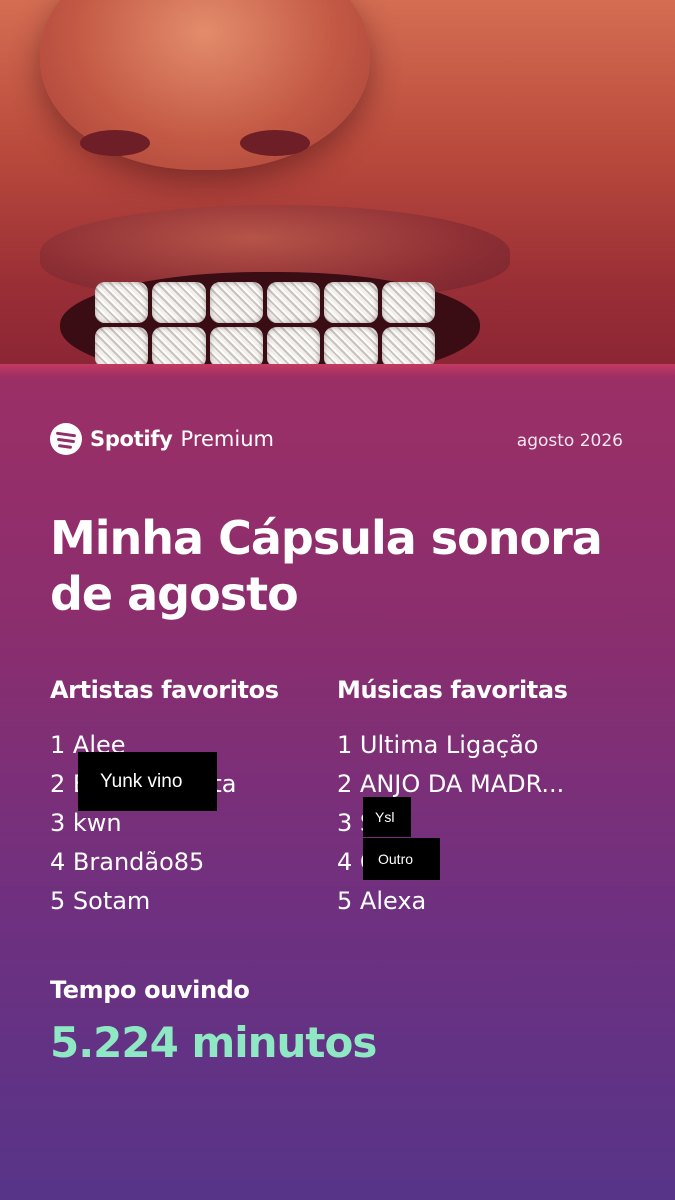  What do you see at coordinates (265, 325) in the screenshot?
I see `photo-grillz` at bounding box center [265, 325].